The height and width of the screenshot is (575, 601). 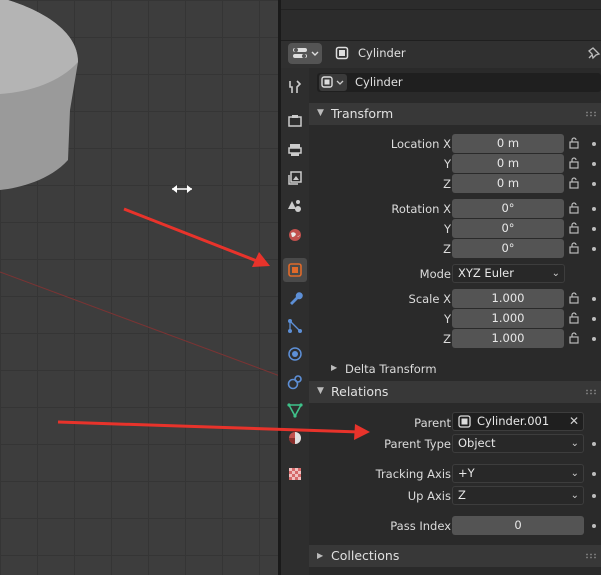 I want to click on pass-index-field: 0, so click(x=518, y=525).